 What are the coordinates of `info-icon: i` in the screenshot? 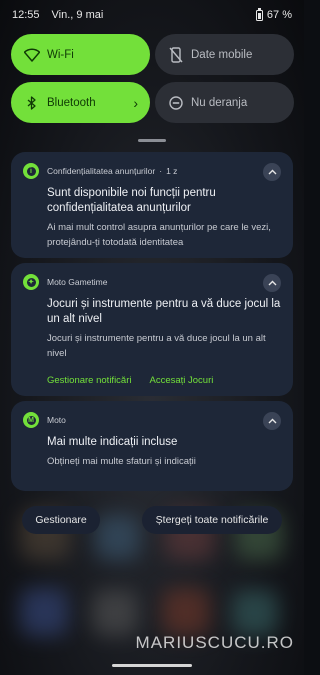 It's located at (31, 171).